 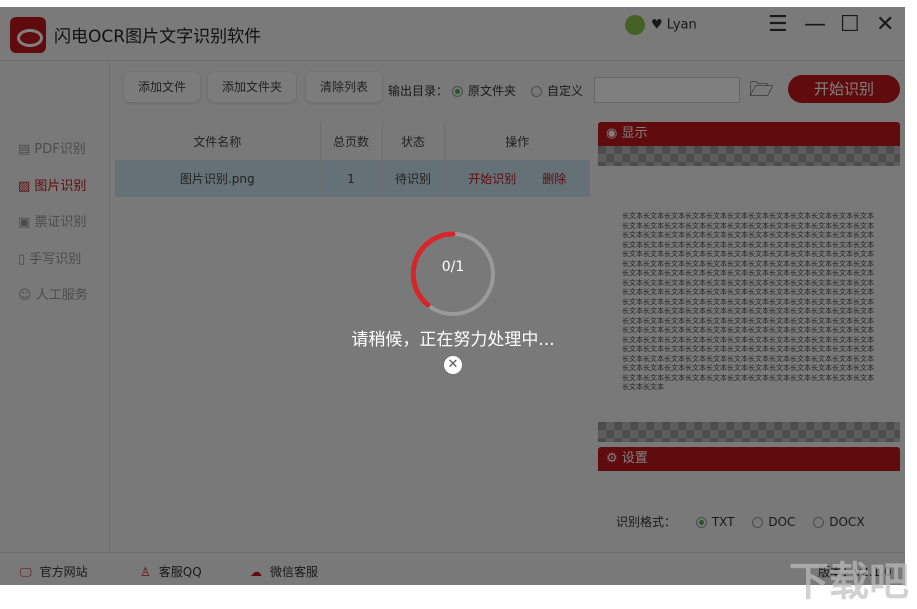 What do you see at coordinates (453, 267) in the screenshot?
I see `progress-text: 0/1` at bounding box center [453, 267].